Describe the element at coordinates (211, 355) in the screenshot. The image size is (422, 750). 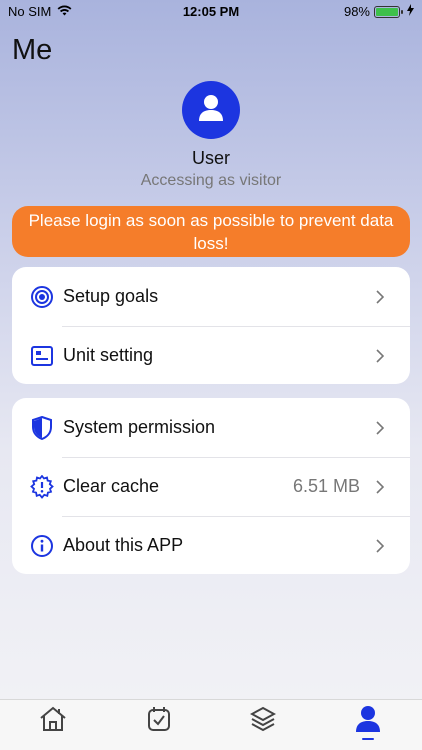
I see `row-unit-setting: Unit setting` at that location.